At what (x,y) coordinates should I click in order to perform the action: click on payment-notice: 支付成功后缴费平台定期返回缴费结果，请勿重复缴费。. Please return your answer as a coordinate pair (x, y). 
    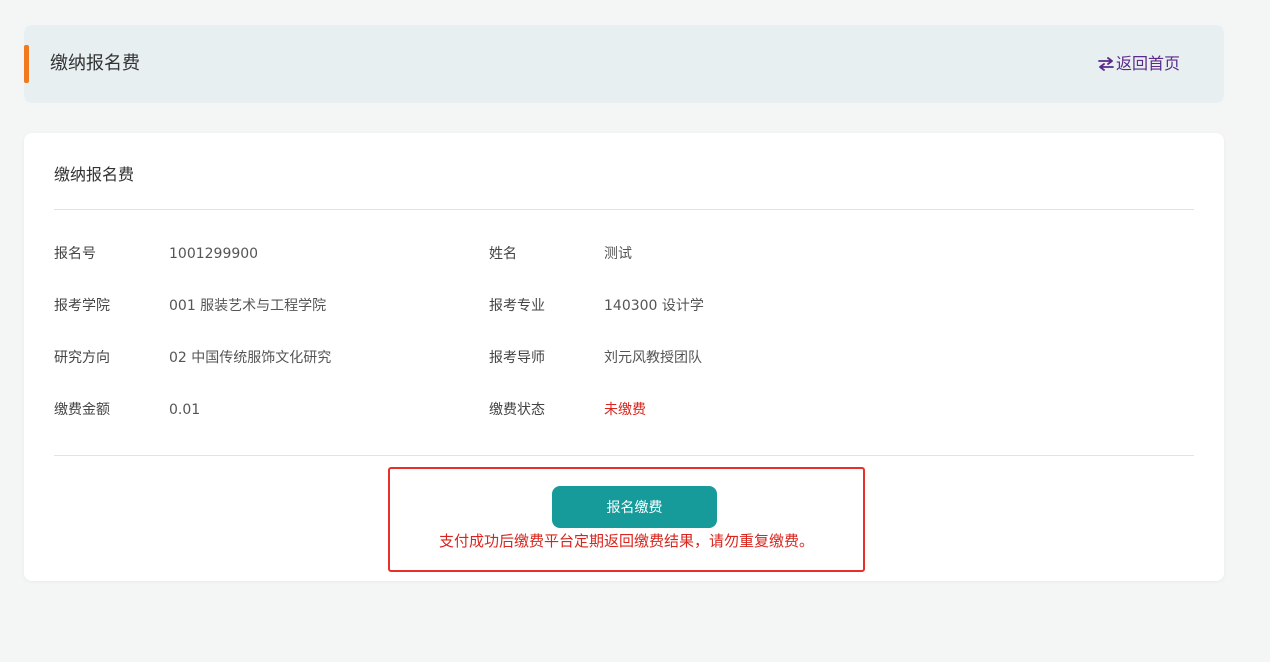
    Looking at the image, I should click on (626, 541).